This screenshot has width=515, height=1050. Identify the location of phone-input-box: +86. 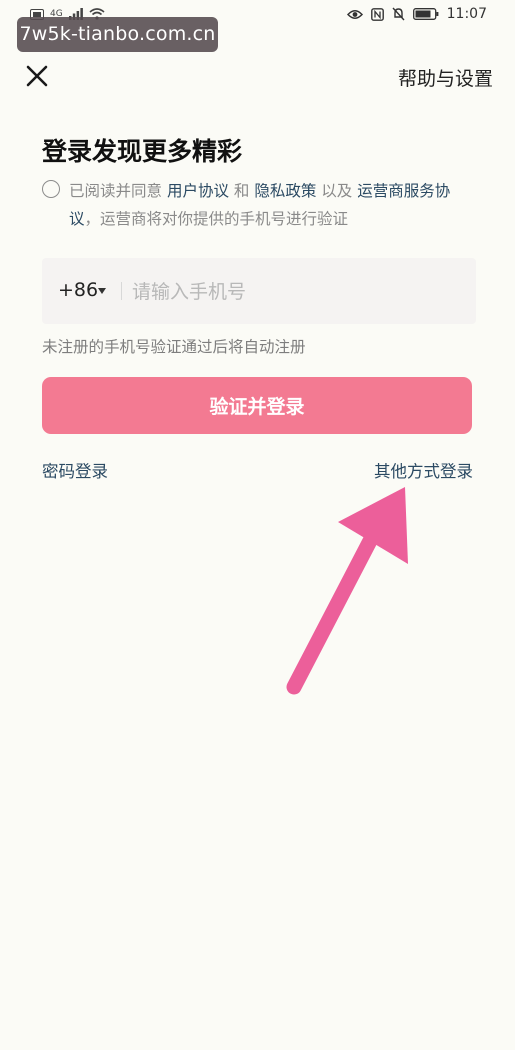
(259, 291).